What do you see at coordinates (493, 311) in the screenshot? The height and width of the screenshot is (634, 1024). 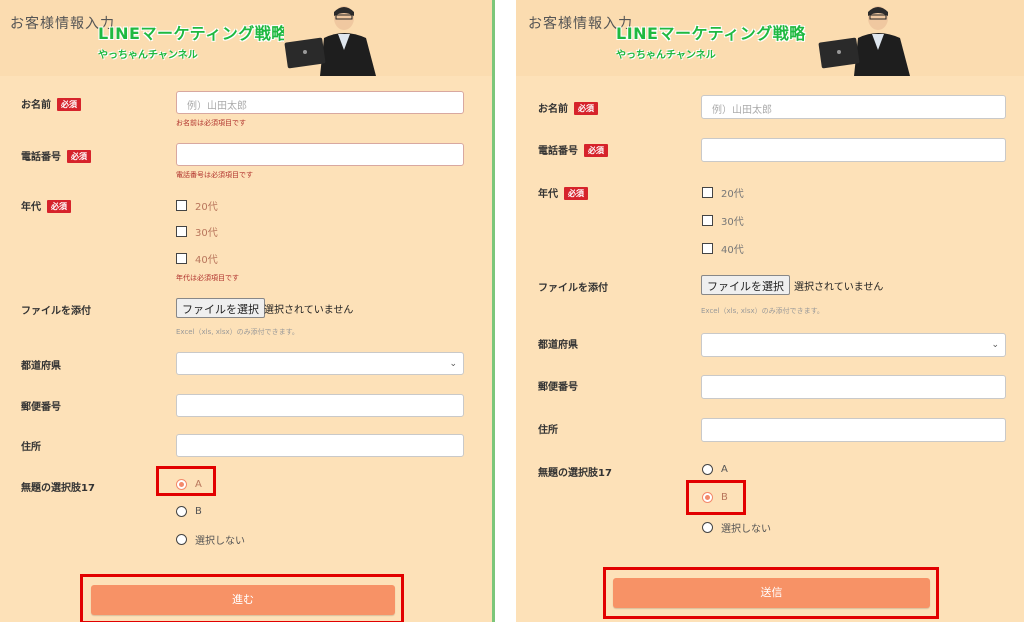 I see `panel-divider` at bounding box center [493, 311].